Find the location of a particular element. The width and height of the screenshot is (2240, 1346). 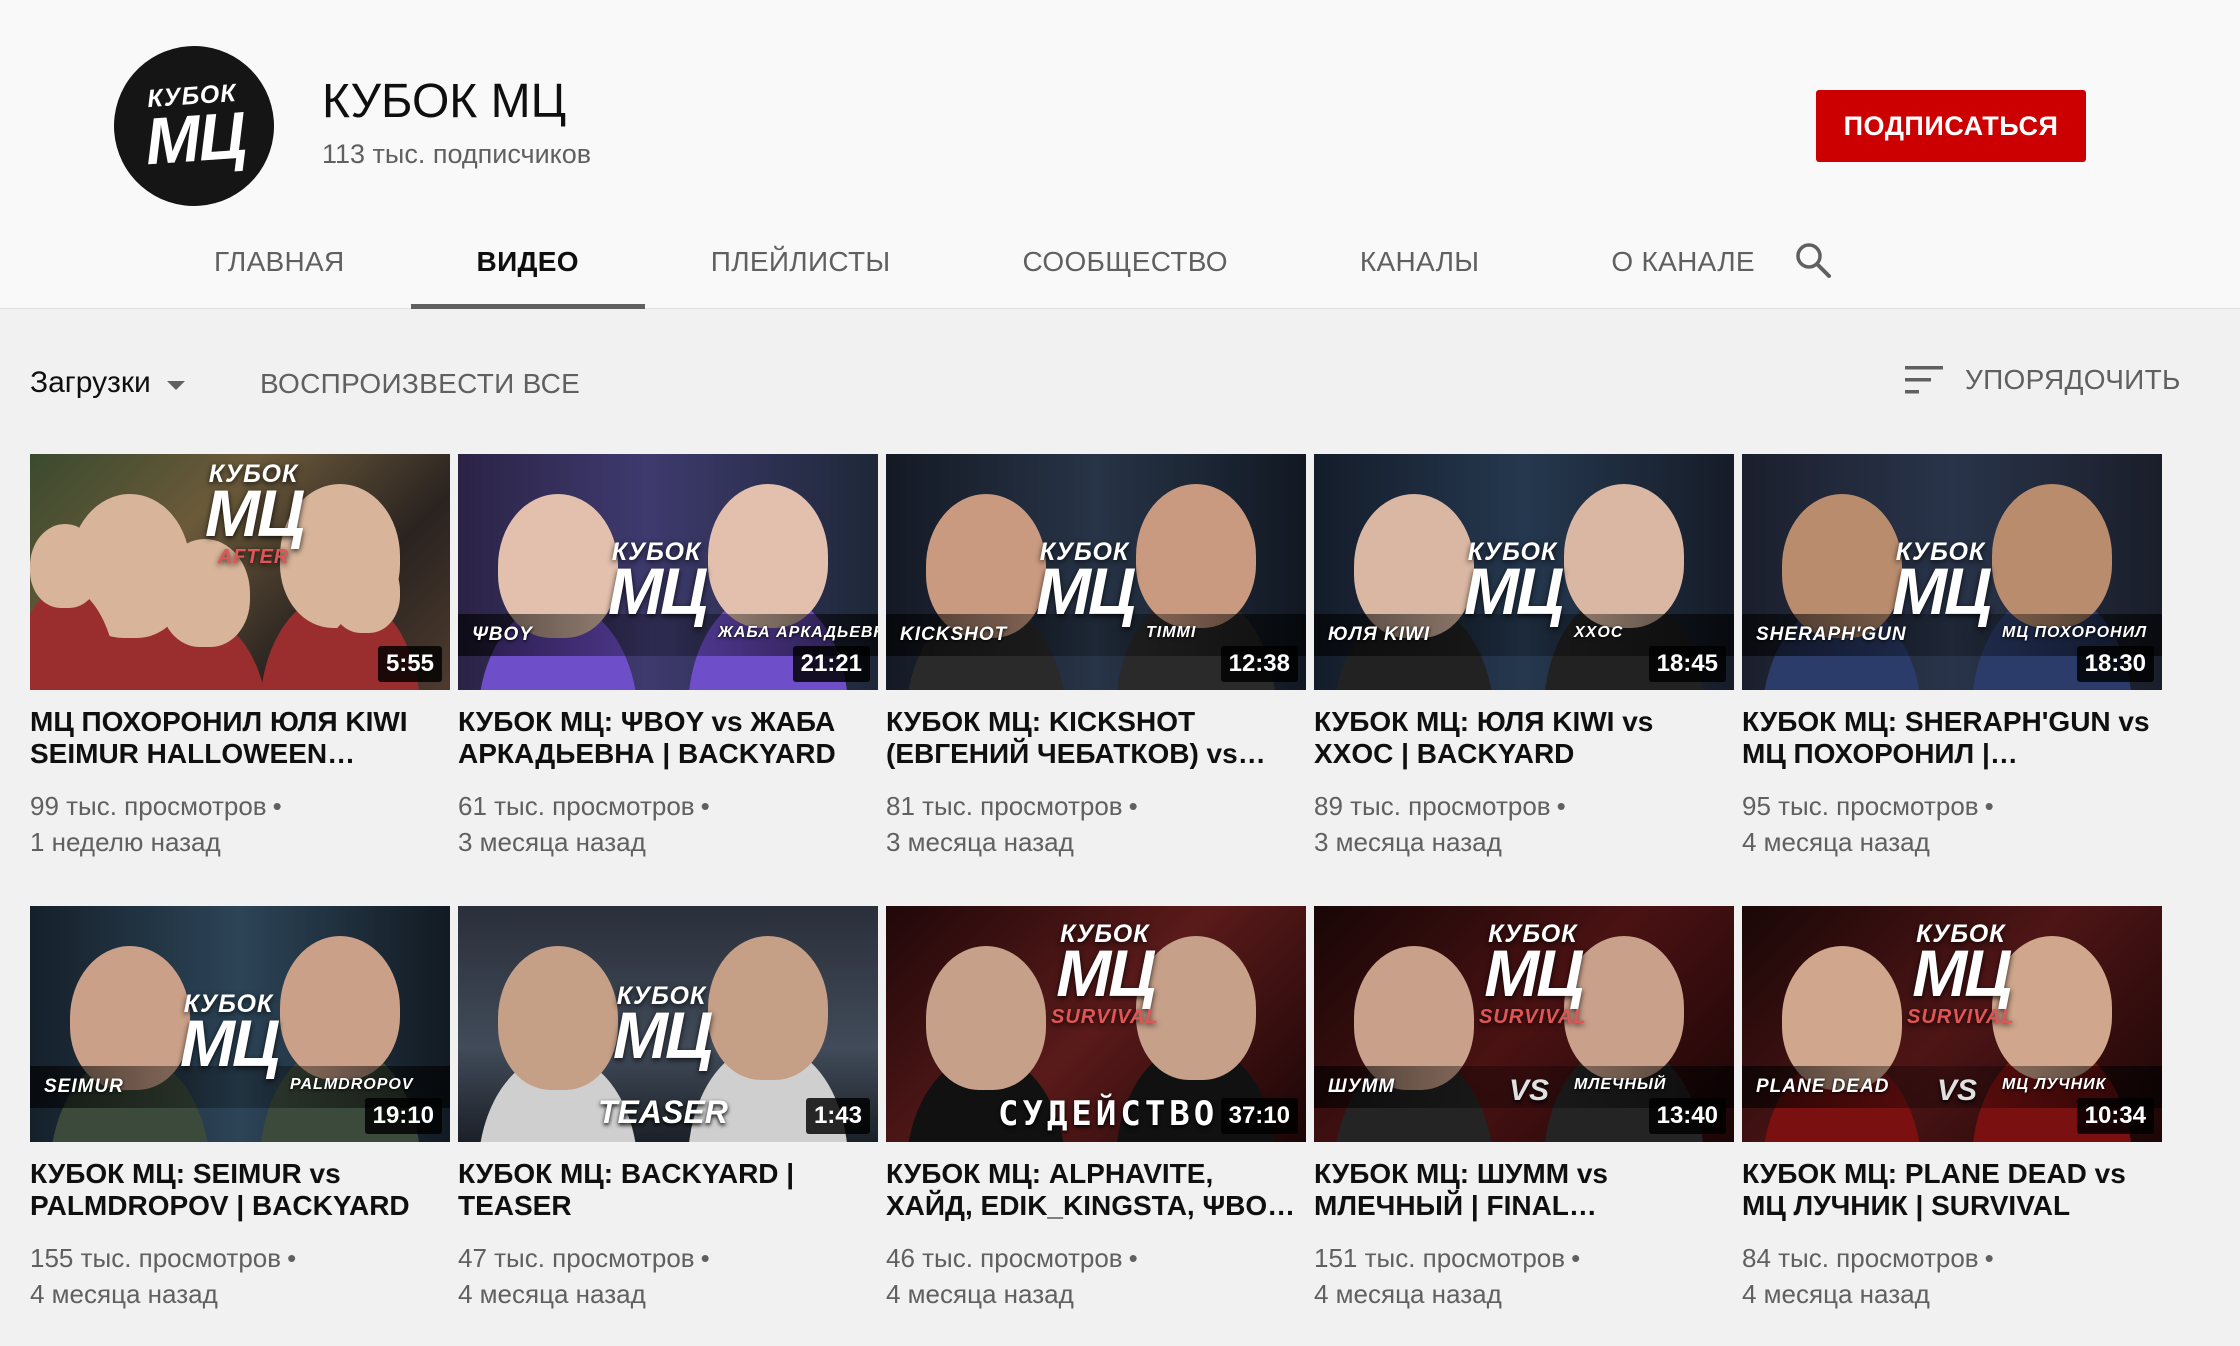

video-views: 89 тыс. просмотров is located at coordinates (1432, 806).